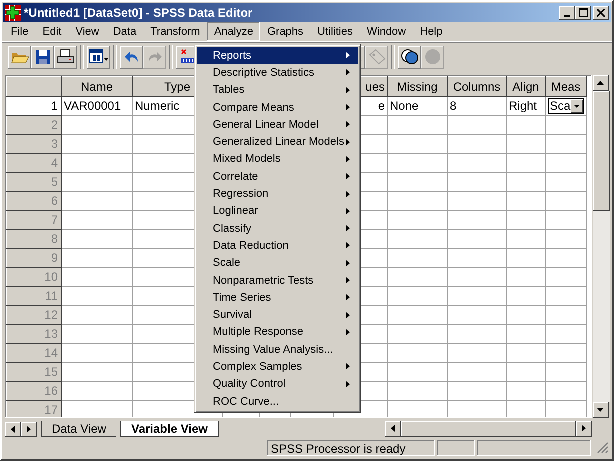 The width and height of the screenshot is (614, 461). I want to click on menu-item: Window, so click(387, 31).